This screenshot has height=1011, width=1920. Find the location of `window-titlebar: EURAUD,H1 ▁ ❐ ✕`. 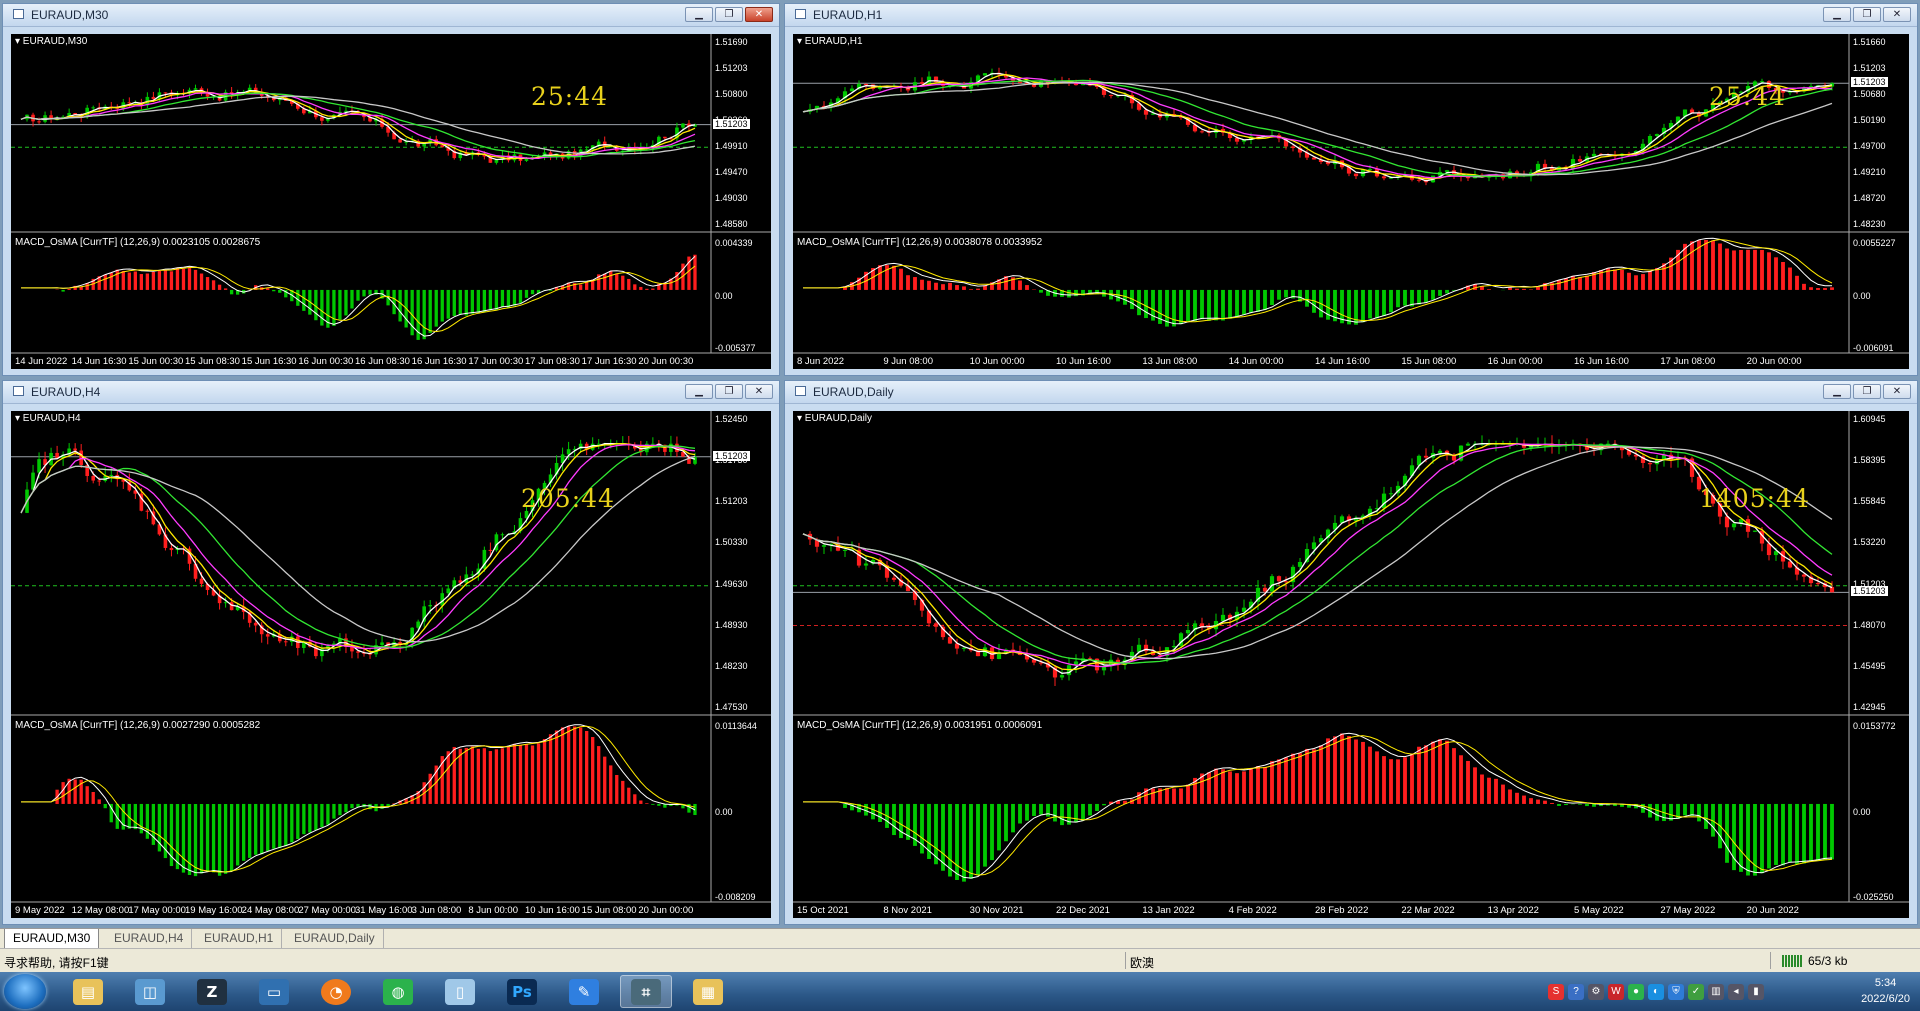

window-titlebar: EURAUD,H1 ▁ ❐ ✕ is located at coordinates (1351, 15).